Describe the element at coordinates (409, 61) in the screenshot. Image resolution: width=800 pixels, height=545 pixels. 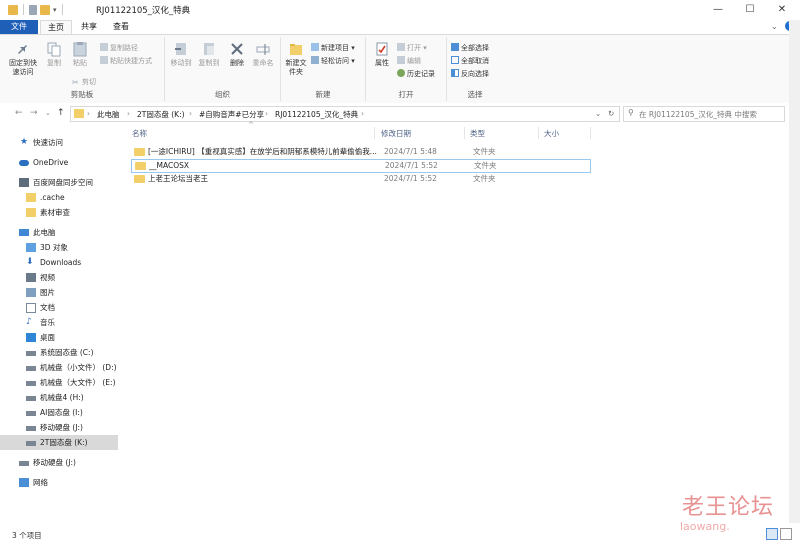
I see `edit-button: 编辑` at that location.